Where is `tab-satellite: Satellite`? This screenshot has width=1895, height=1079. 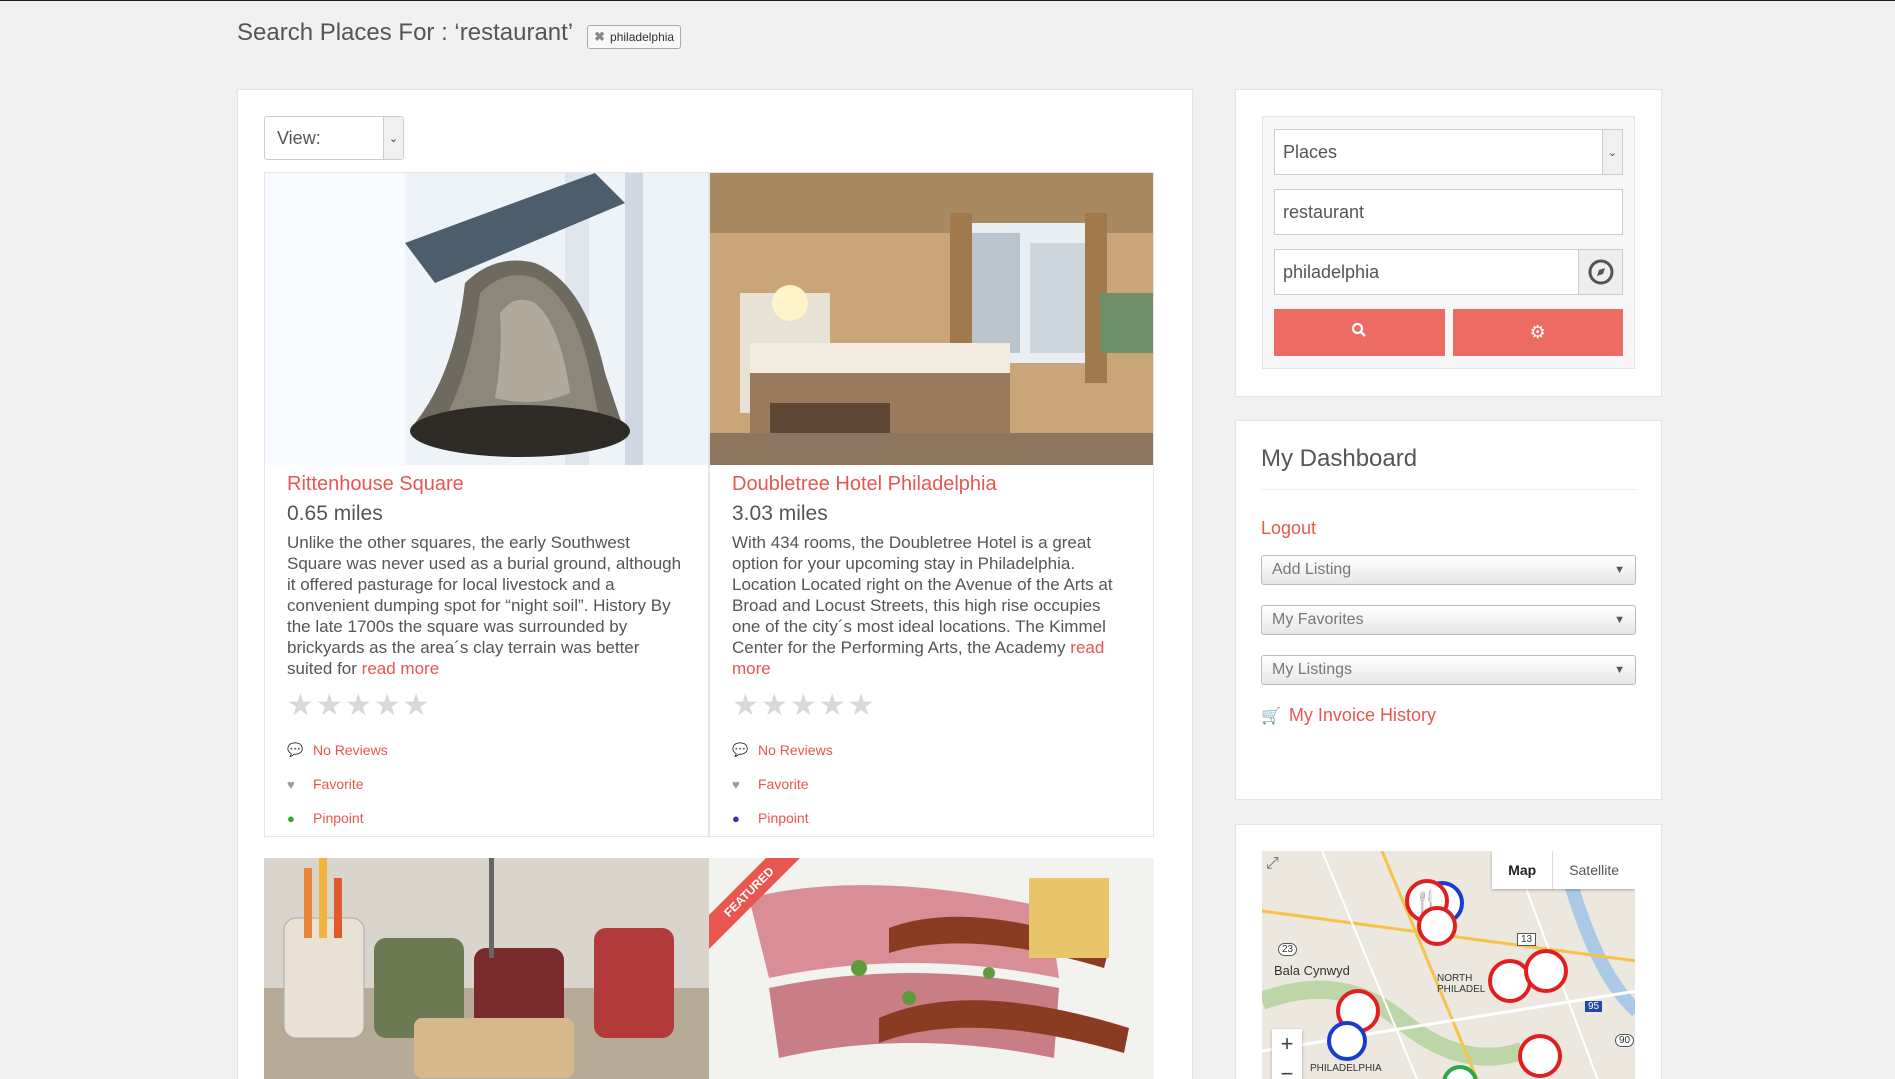 tab-satellite: Satellite is located at coordinates (1593, 870).